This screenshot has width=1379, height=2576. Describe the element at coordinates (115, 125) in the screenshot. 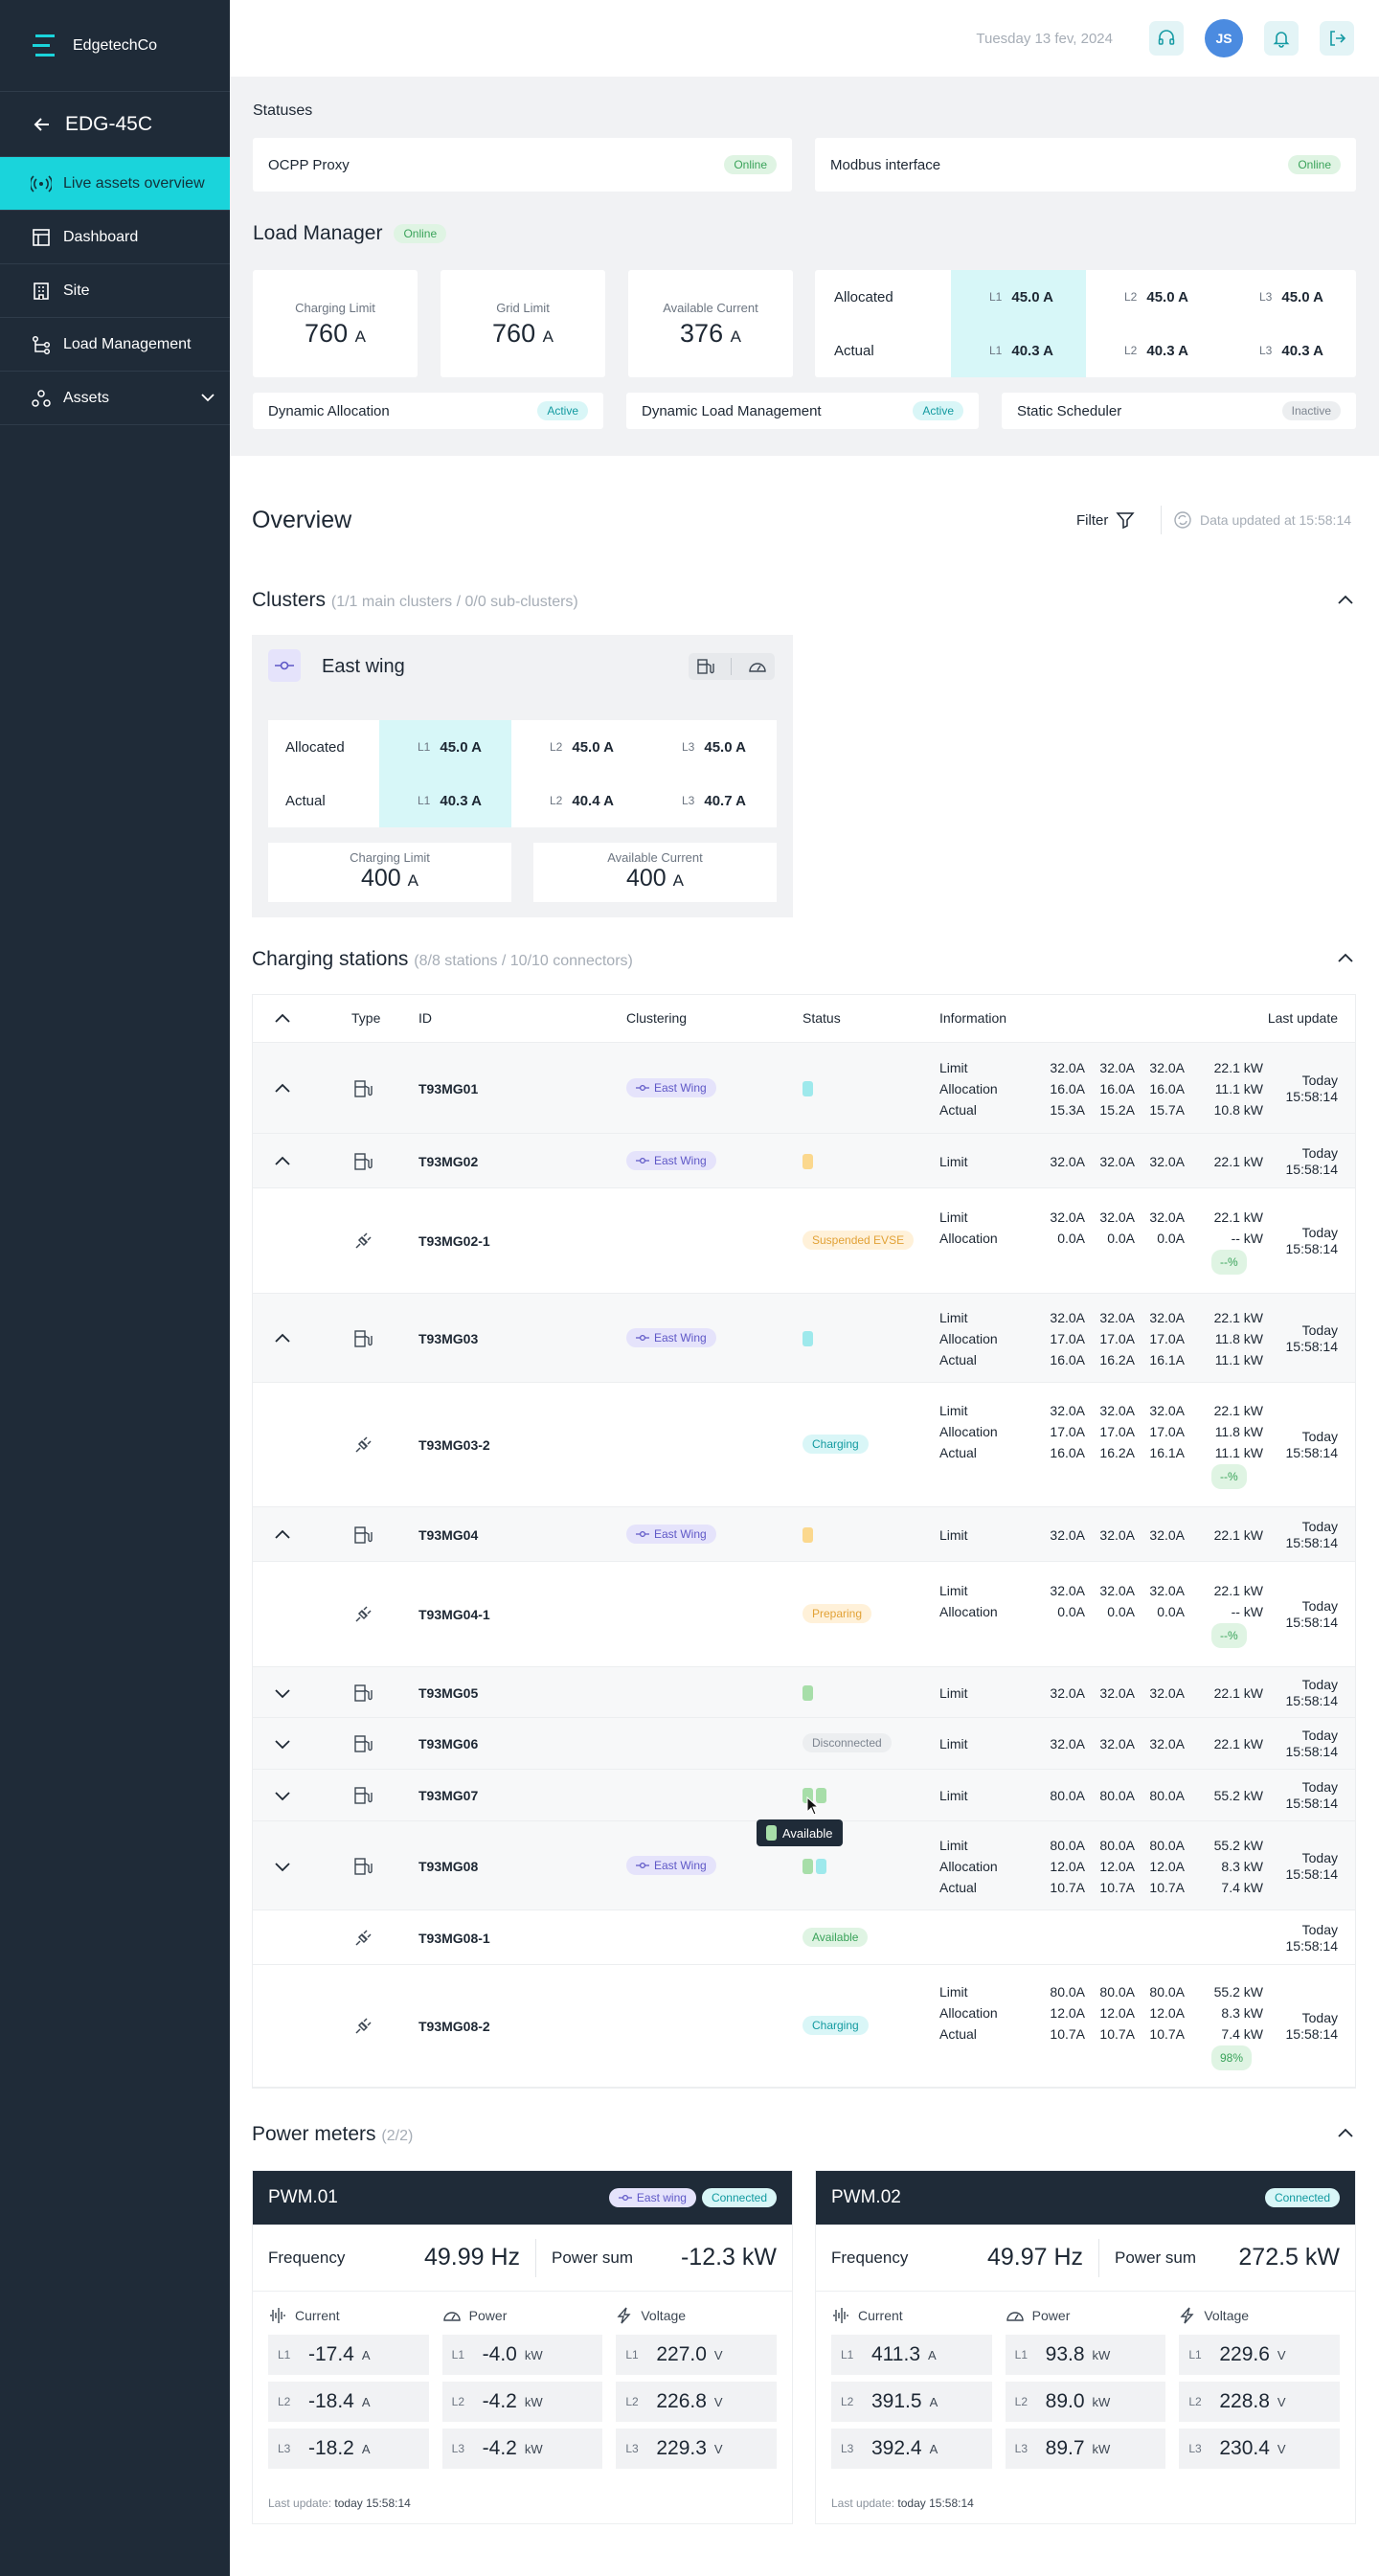

I see `site-back-link: EDG-45C` at that location.